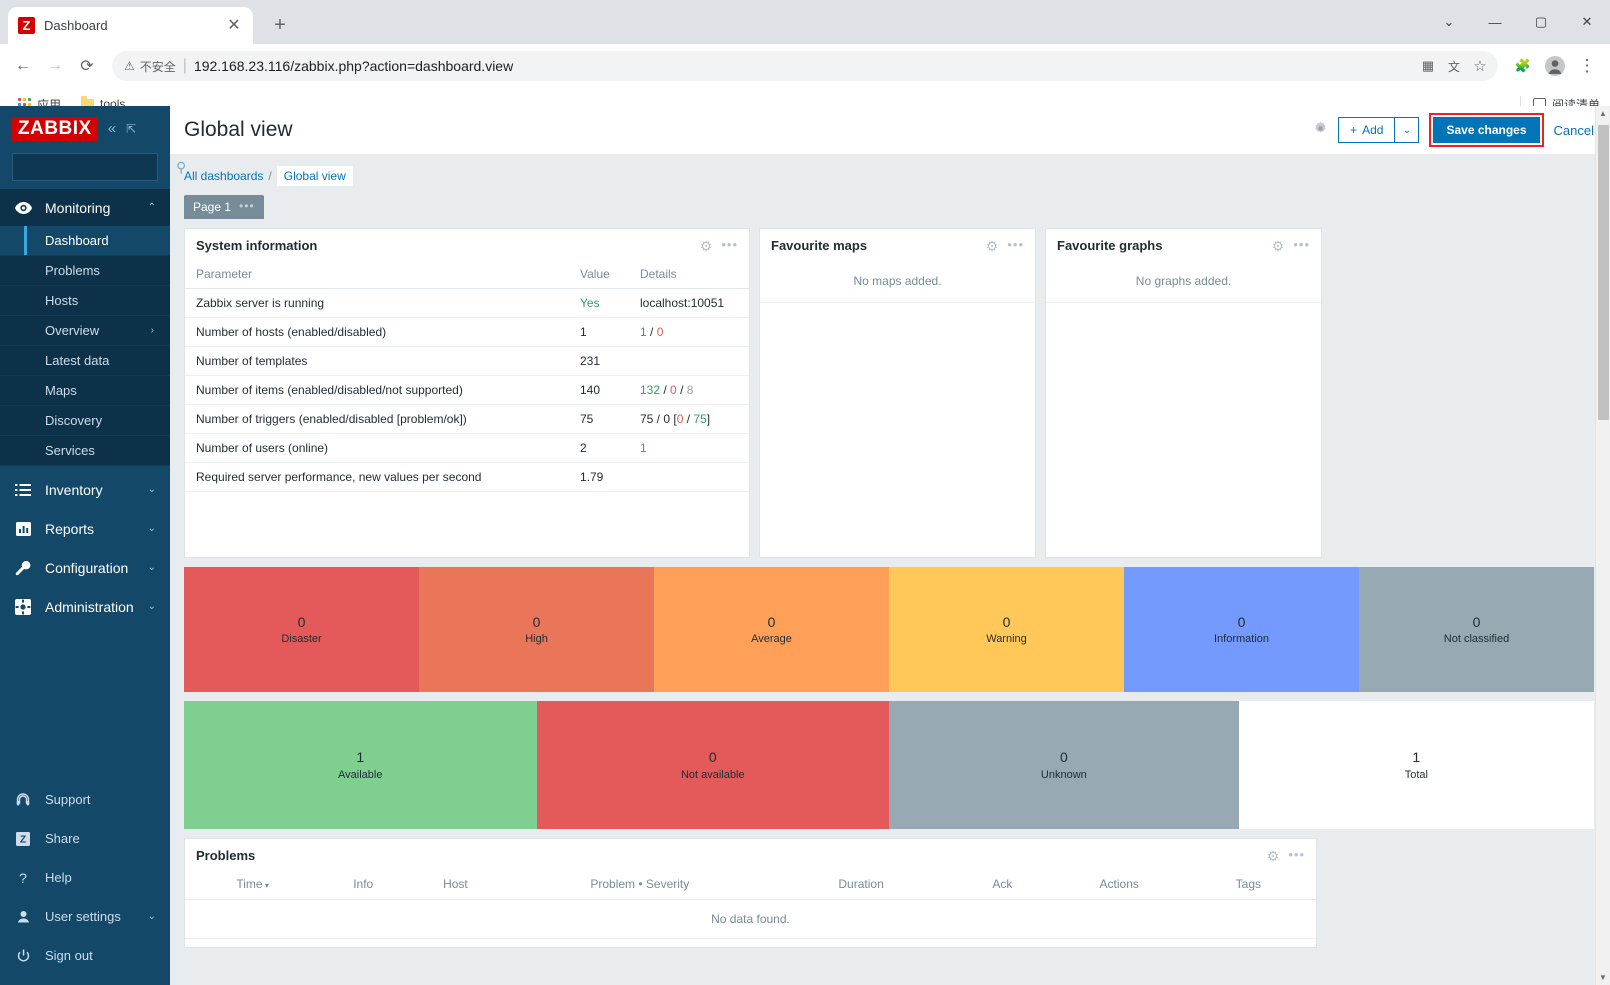 The image size is (1610, 985). I want to click on reload-icon: ⟳, so click(87, 66).